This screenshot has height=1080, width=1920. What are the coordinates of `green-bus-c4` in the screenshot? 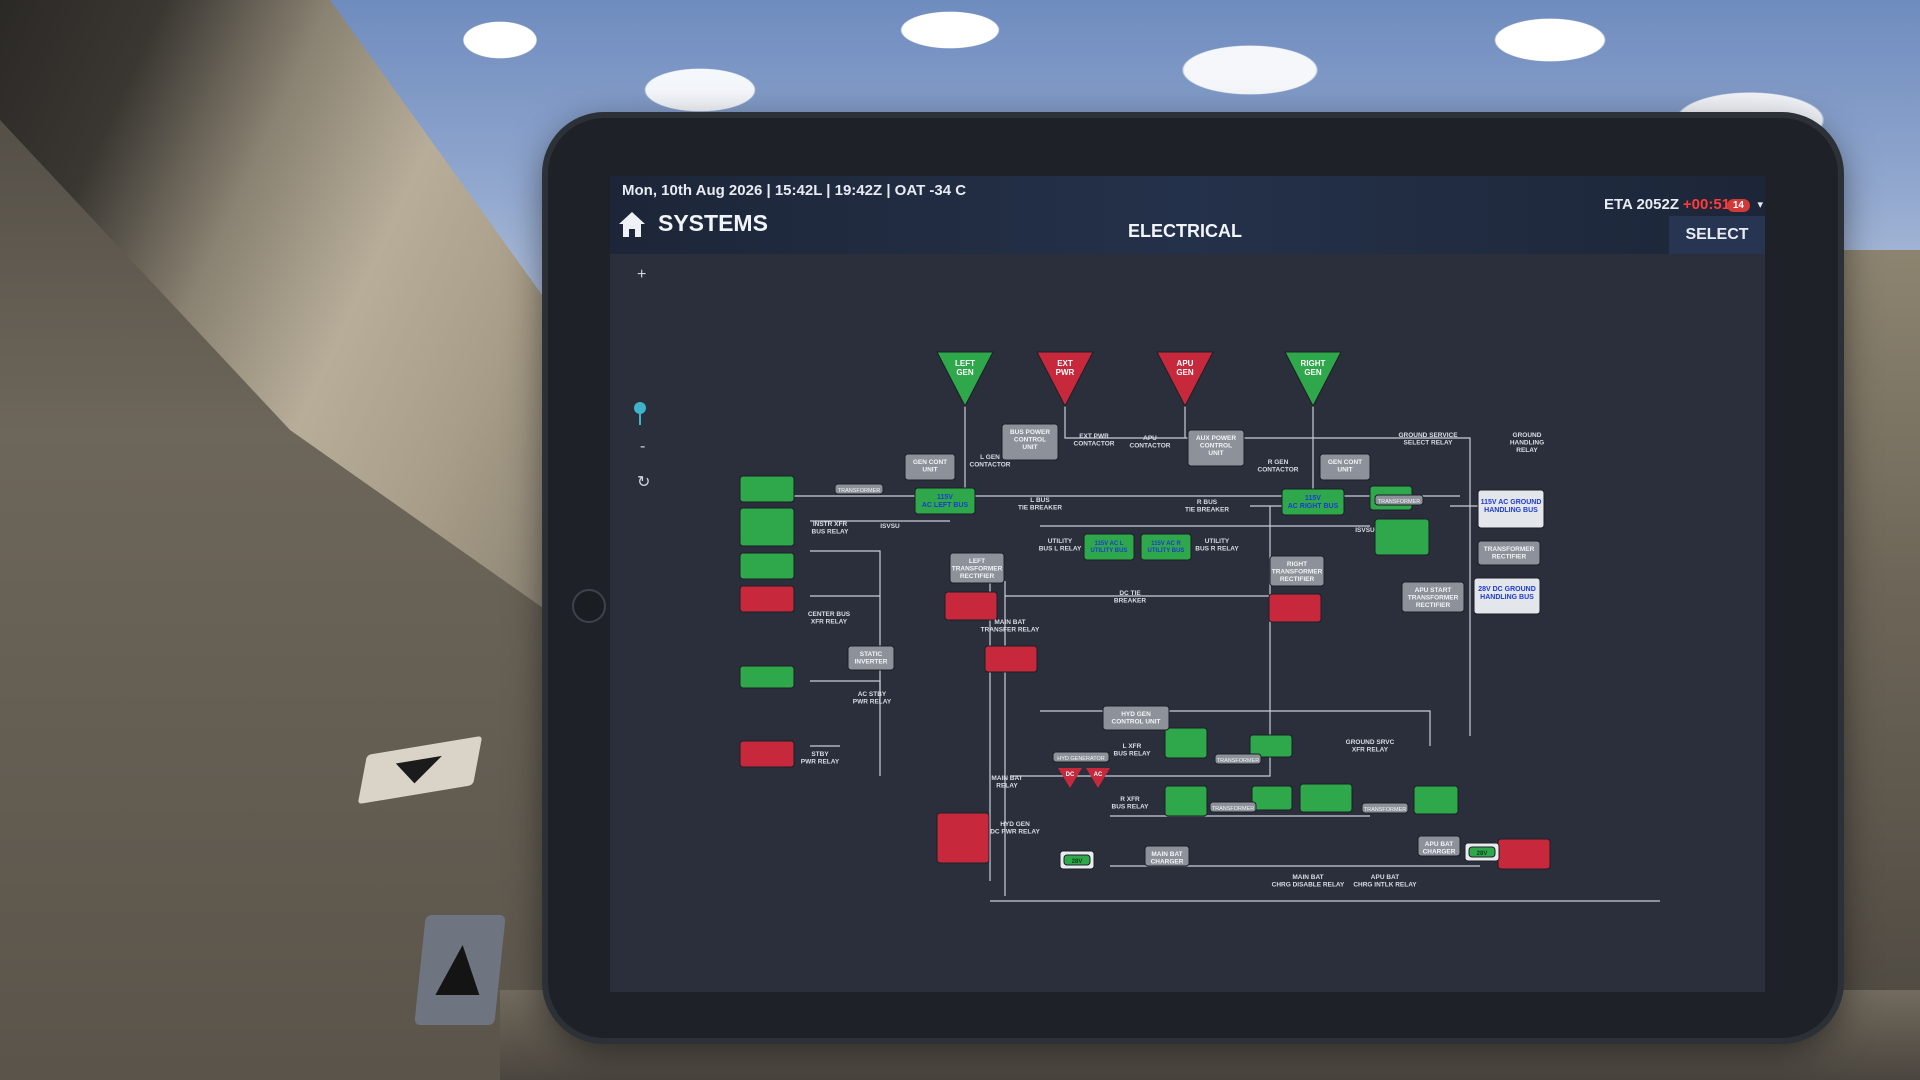 It's located at (1272, 798).